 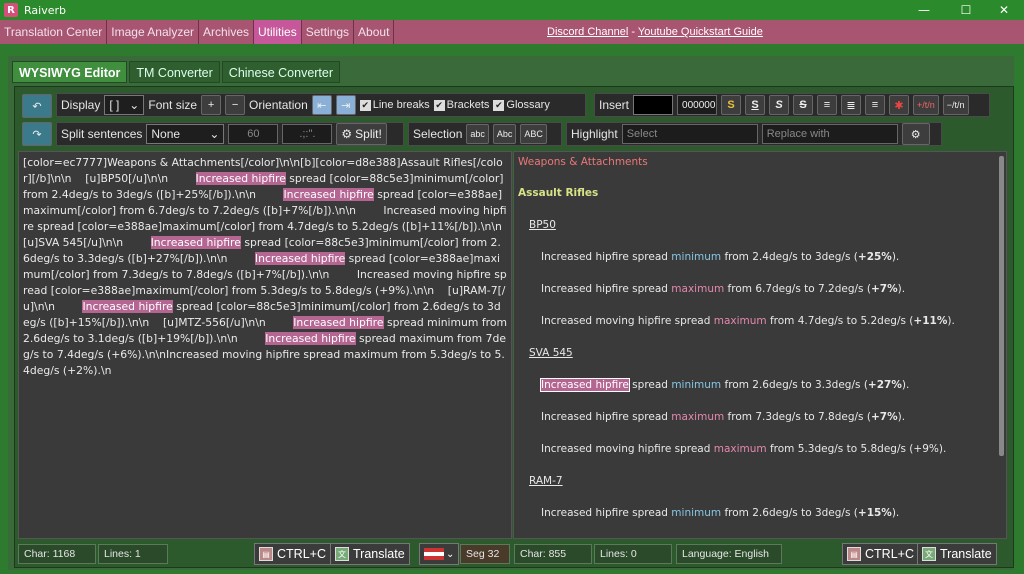 What do you see at coordinates (114, 105) in the screenshot?
I see `display-value: [ ]` at bounding box center [114, 105].